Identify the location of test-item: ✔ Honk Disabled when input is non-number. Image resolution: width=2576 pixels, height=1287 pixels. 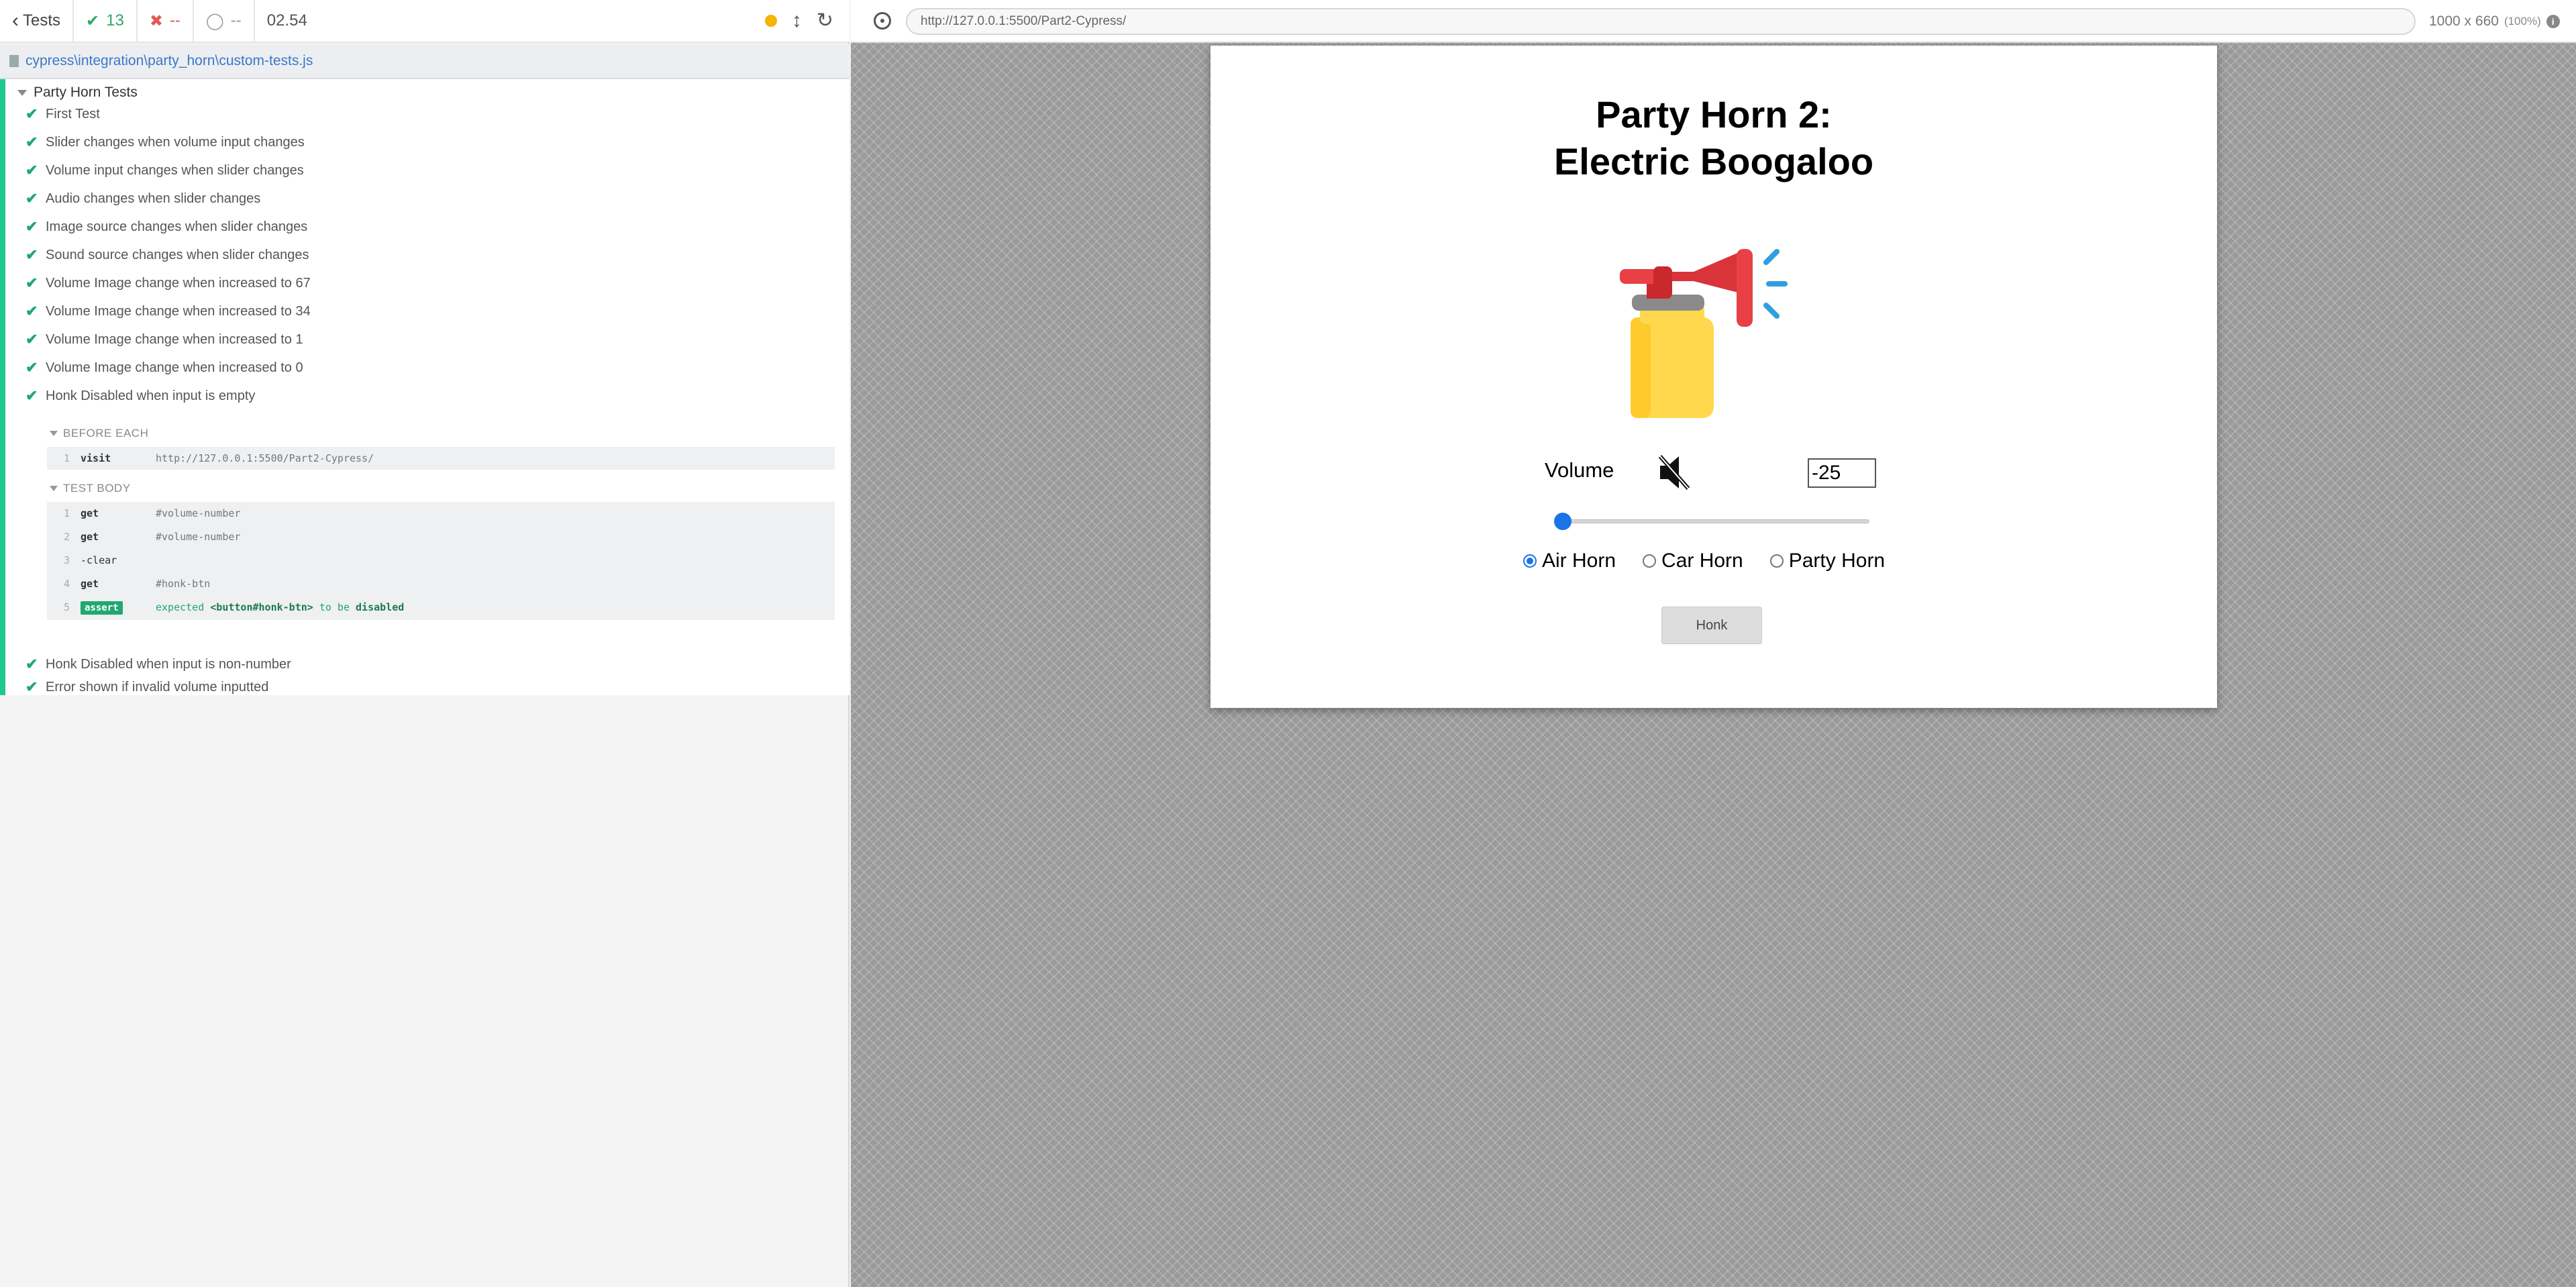
(158, 664).